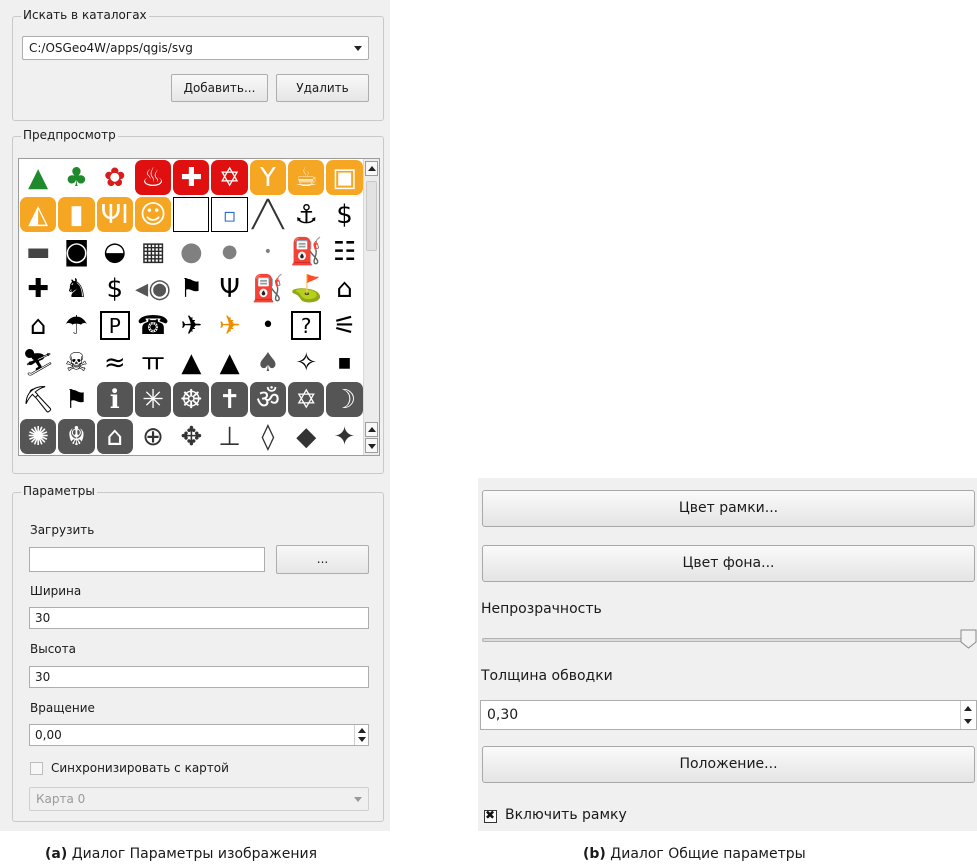  Describe the element at coordinates (76, 362) in the screenshot. I see `skull-icon: ☠` at that location.